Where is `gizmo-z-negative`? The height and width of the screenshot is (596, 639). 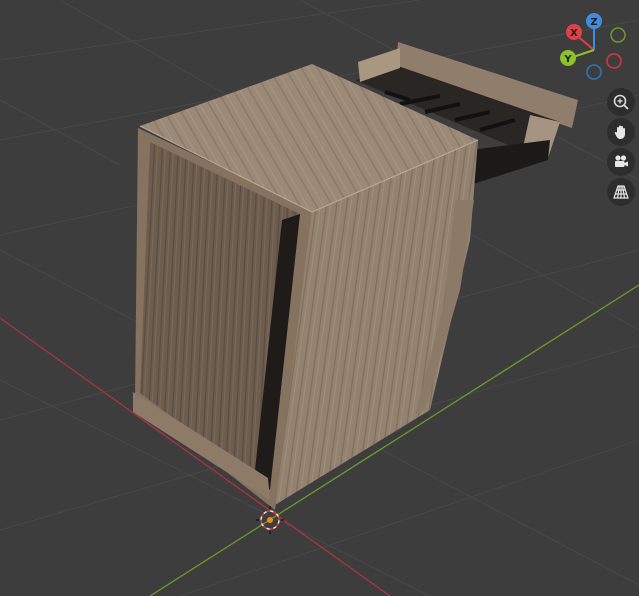
gizmo-z-negative is located at coordinates (594, 72).